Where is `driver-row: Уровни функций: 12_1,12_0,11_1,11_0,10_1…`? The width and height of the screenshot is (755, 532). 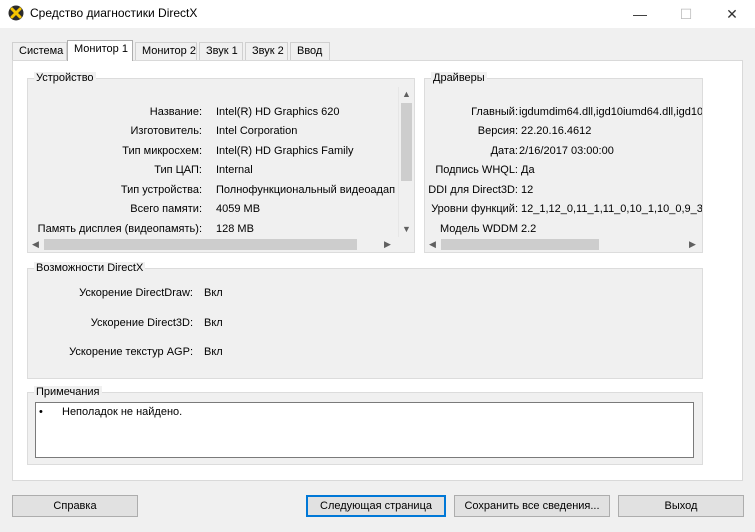 driver-row: Уровни функций: 12_1,12_0,11_1,11_0,10_1… is located at coordinates (563, 211).